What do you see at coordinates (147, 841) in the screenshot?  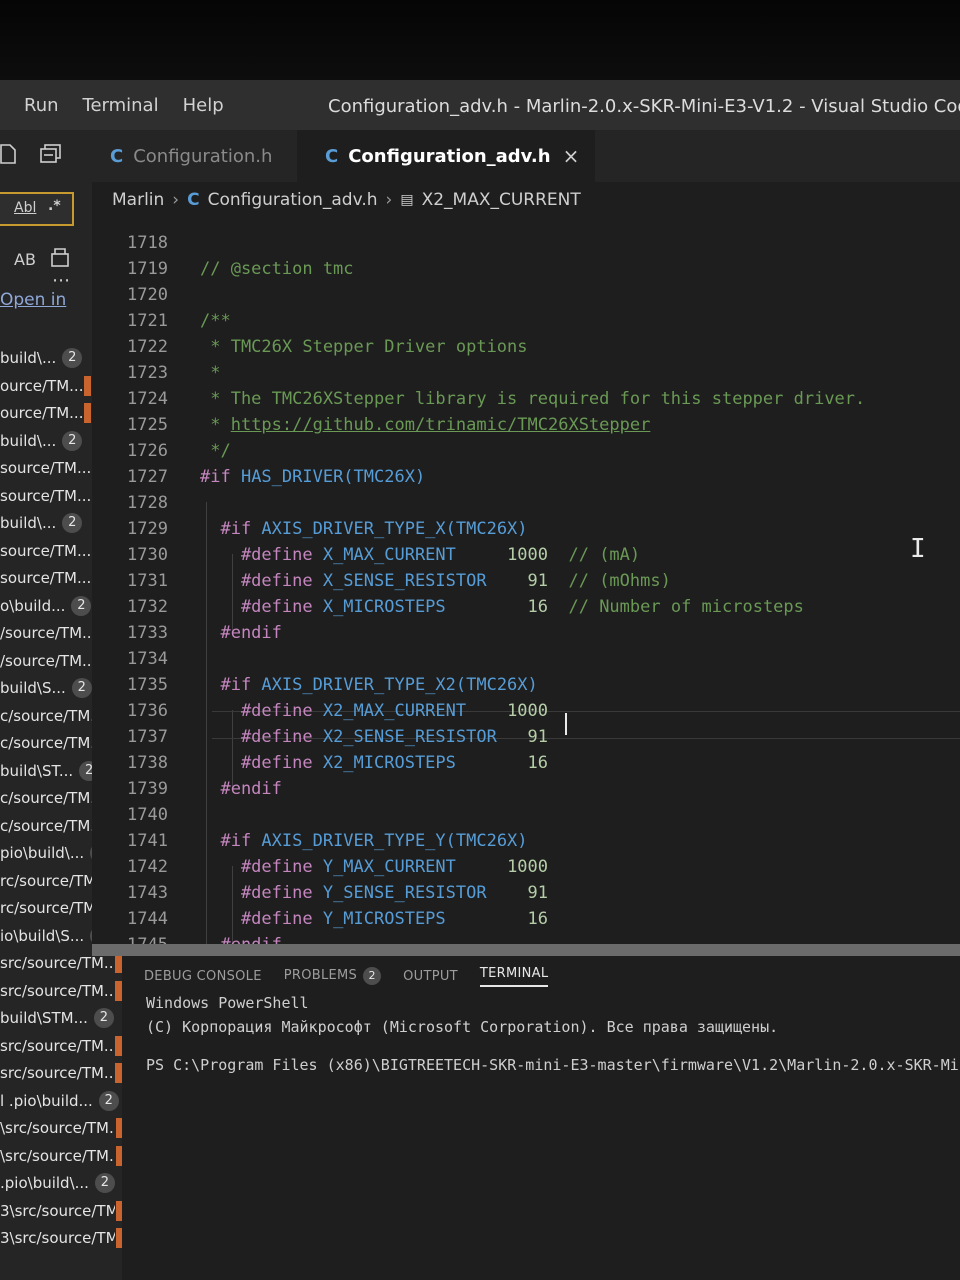 I see `line-number: 1741` at bounding box center [147, 841].